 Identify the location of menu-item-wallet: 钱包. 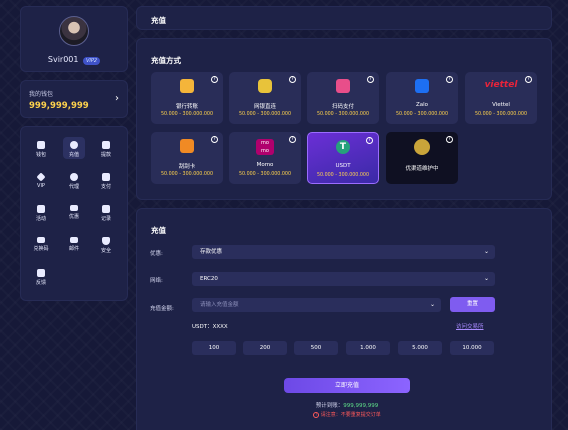
(41, 148).